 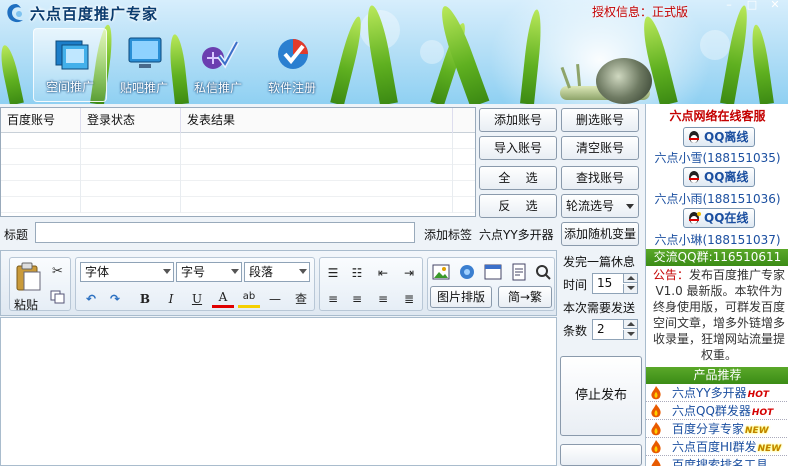 I want to click on agent-name-2: 六点小雨(188151036), so click(x=717, y=198).